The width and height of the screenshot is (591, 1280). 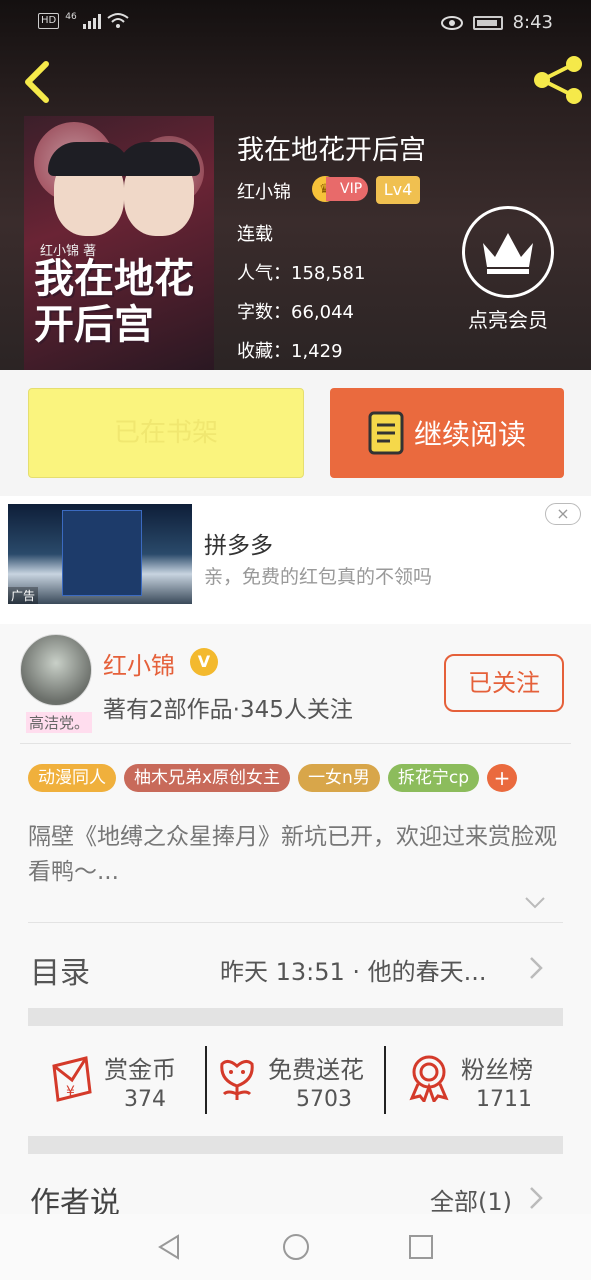 I want to click on member-label: 点亮会员, so click(x=508, y=318).